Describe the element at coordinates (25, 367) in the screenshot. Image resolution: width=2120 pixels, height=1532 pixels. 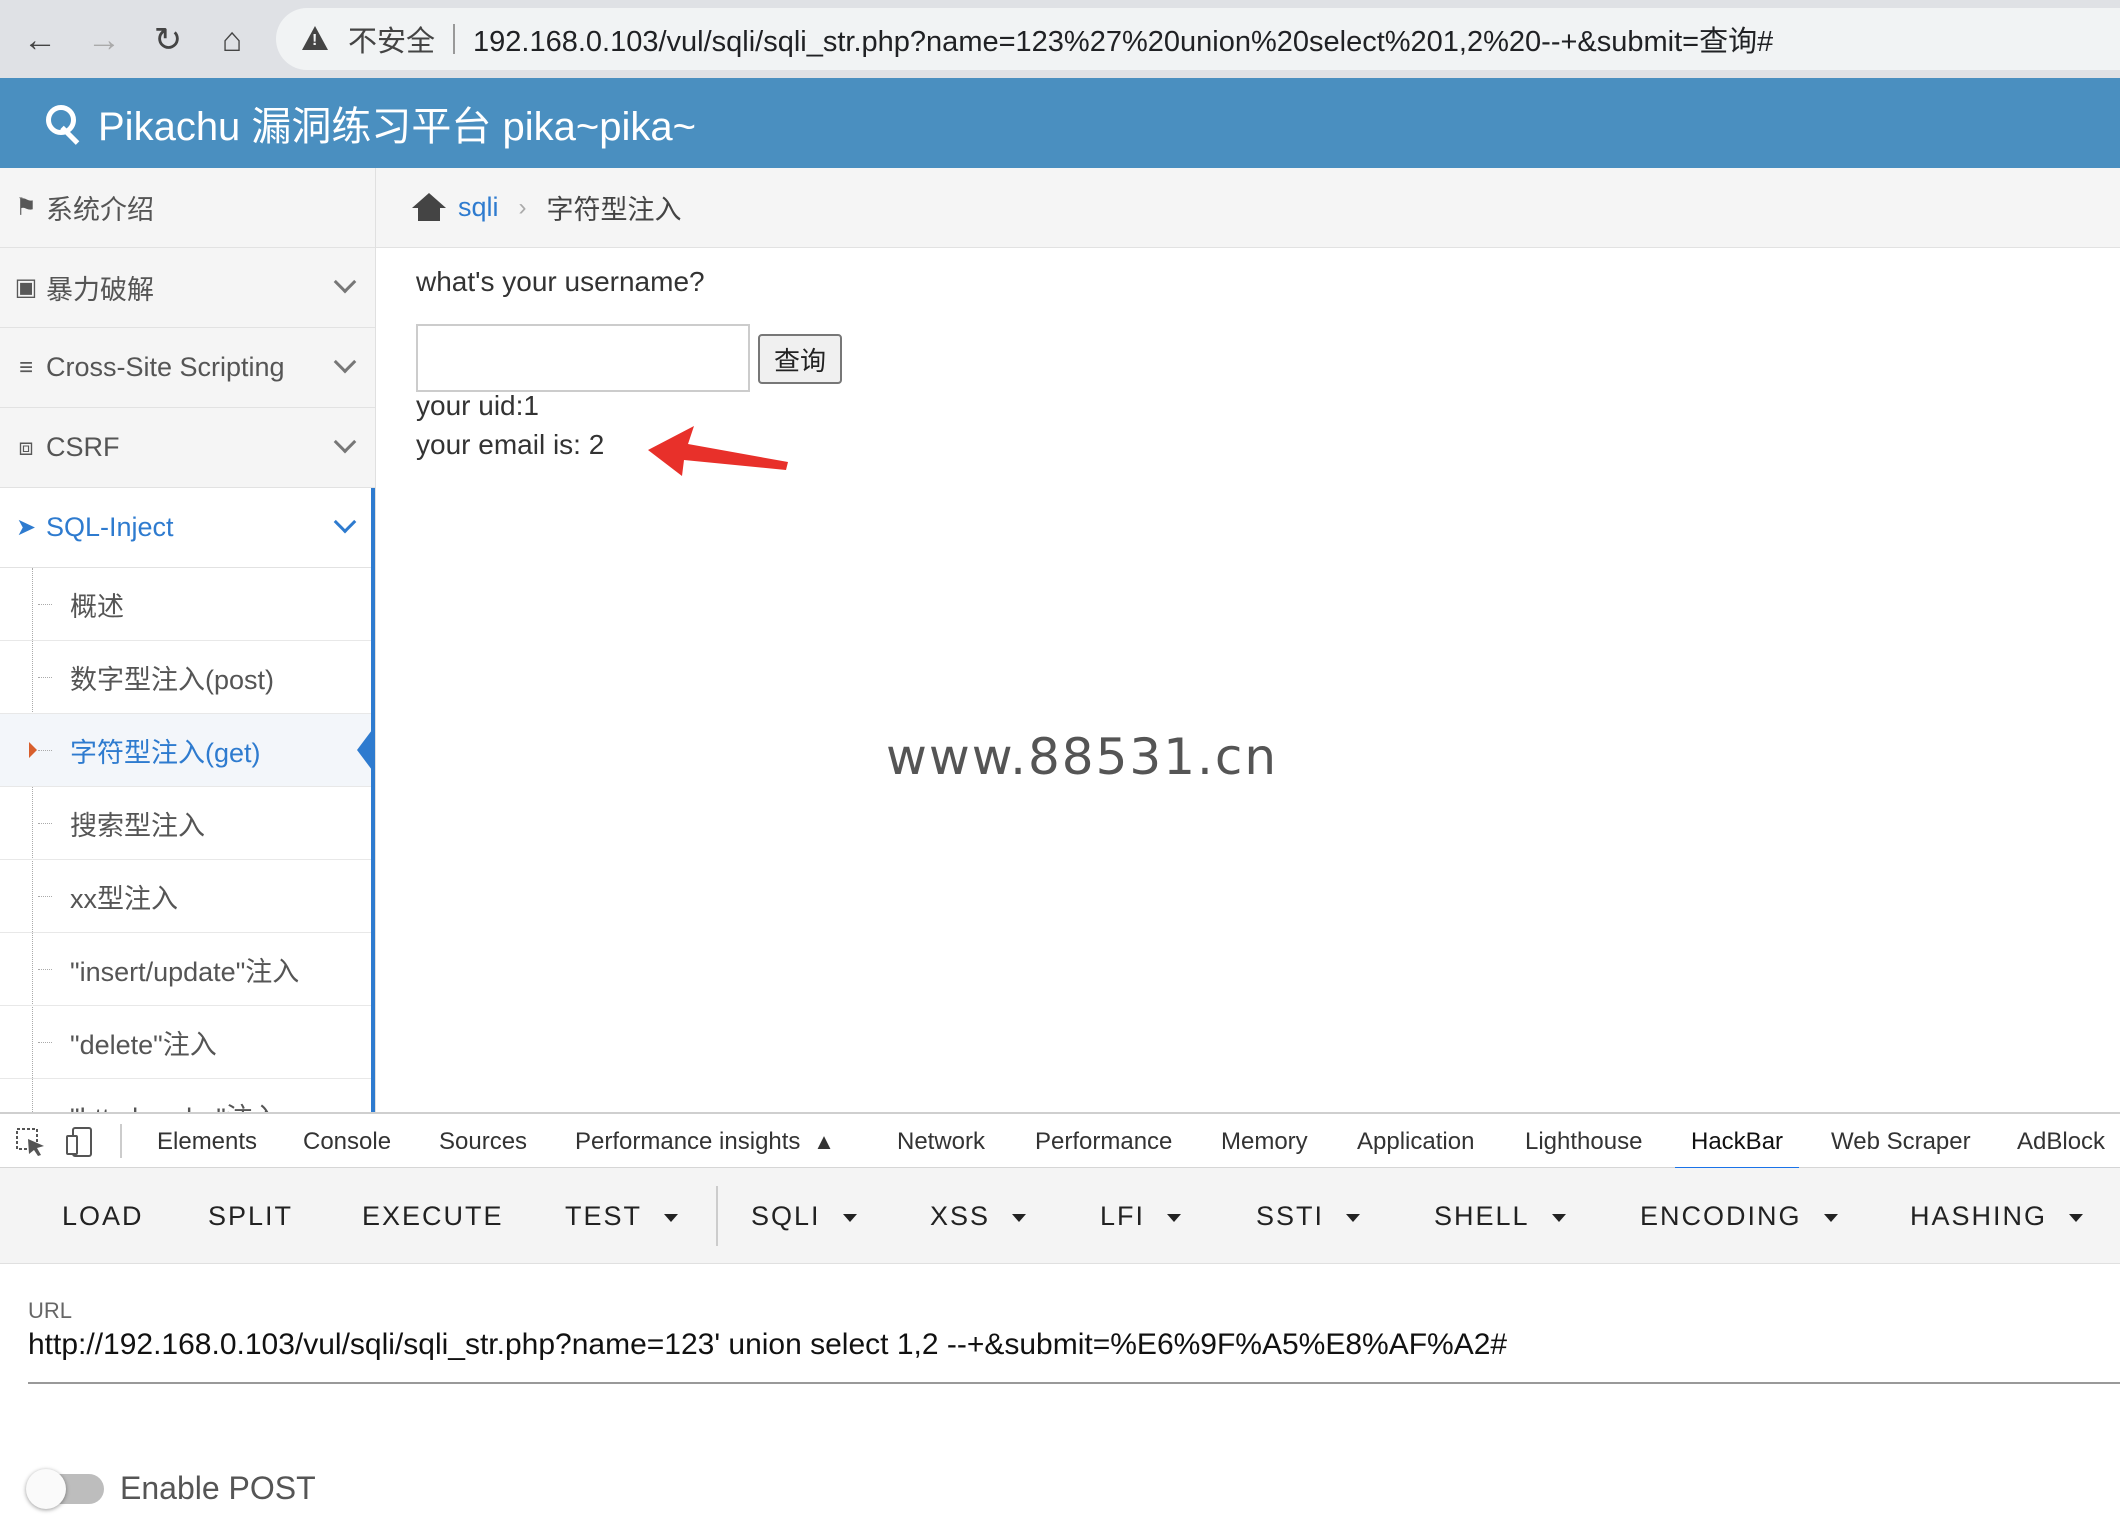
I see `list-icon: ≡` at that location.